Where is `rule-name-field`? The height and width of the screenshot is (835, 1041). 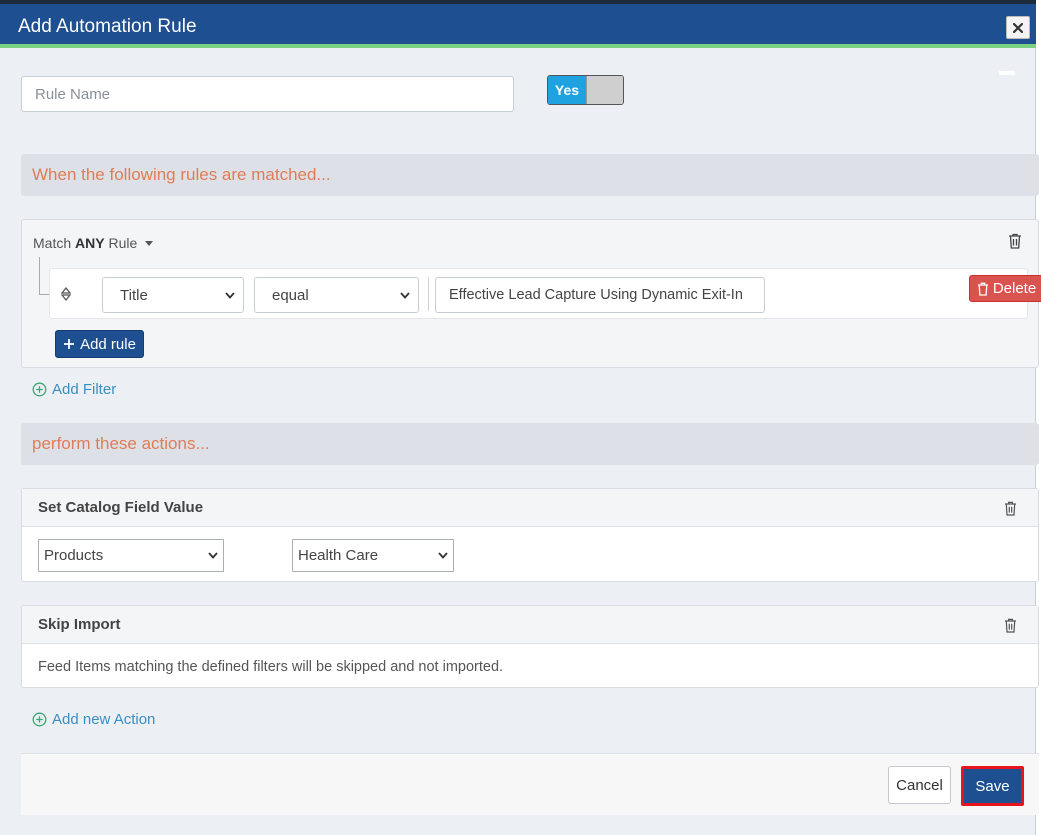 rule-name-field is located at coordinates (267, 94).